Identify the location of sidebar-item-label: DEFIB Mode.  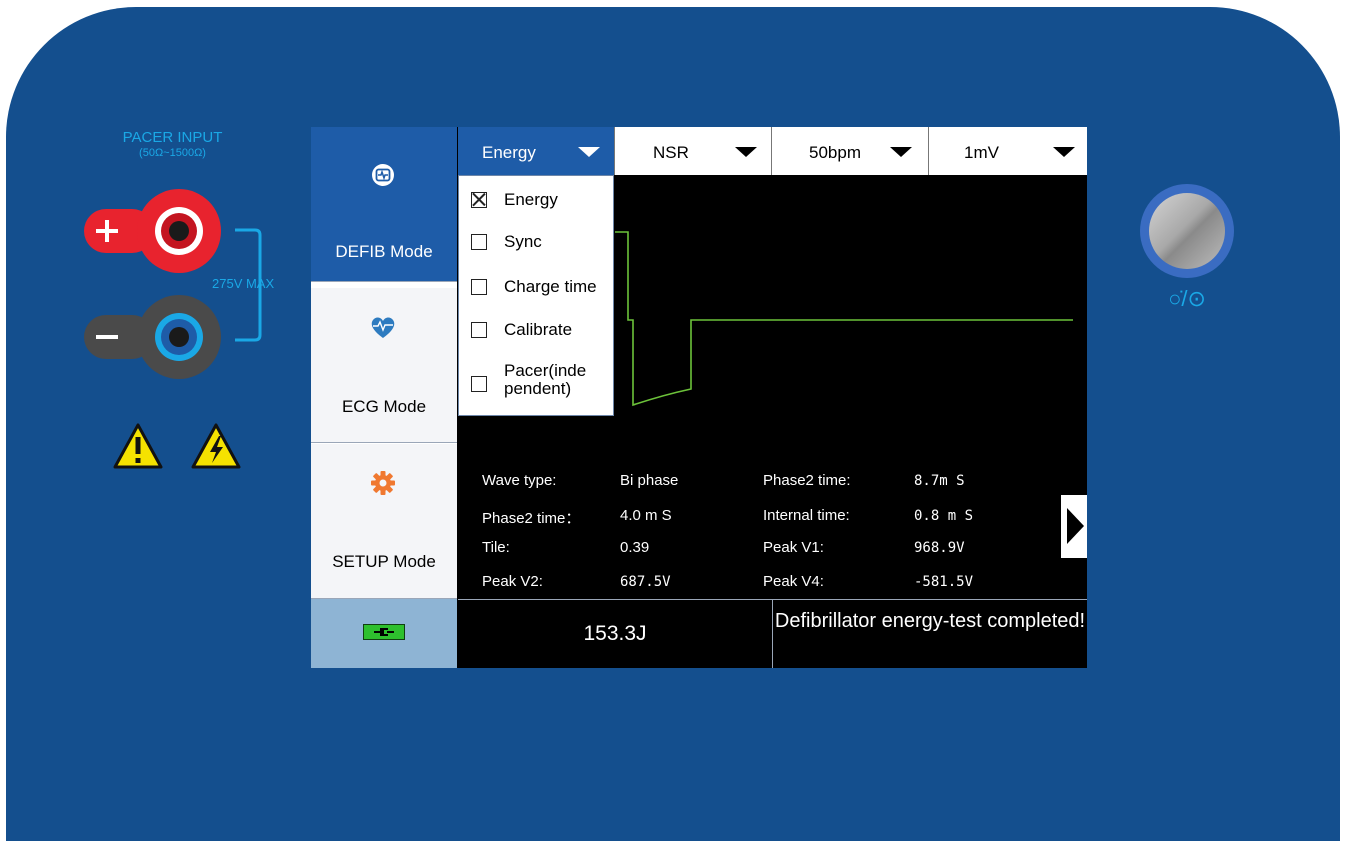
(384, 251).